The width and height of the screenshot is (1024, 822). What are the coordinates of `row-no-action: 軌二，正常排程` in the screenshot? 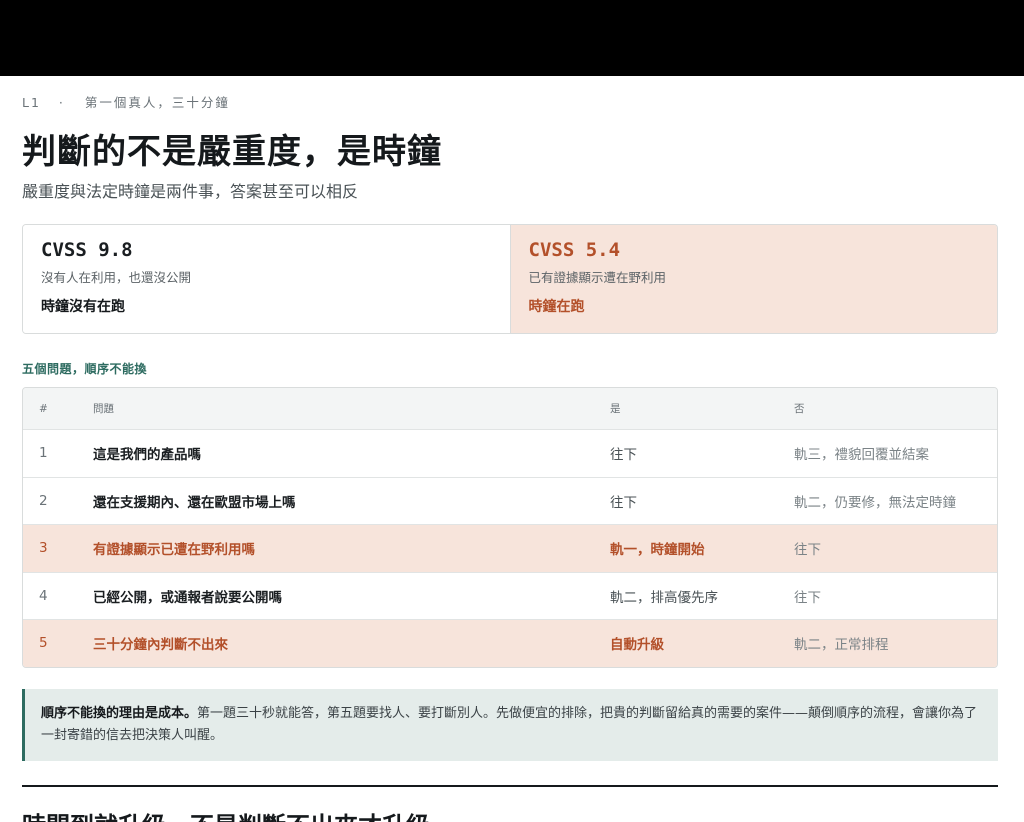 It's located at (841, 645).